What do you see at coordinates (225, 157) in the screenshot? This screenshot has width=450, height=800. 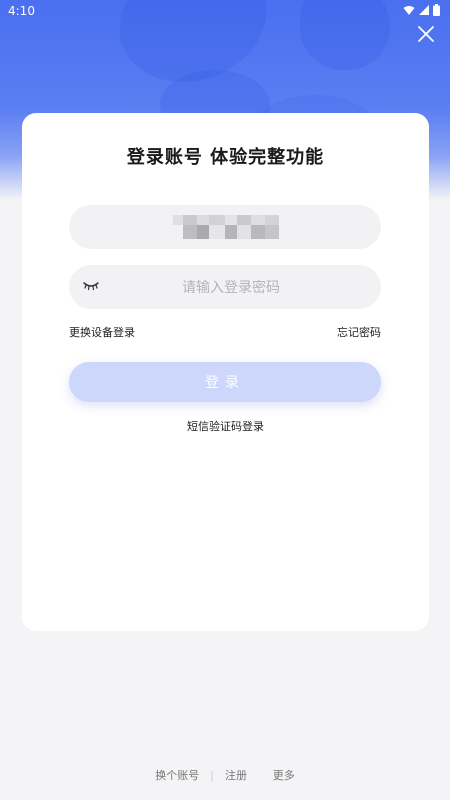 I see `page-title: 登录账号 体验完整功能` at bounding box center [225, 157].